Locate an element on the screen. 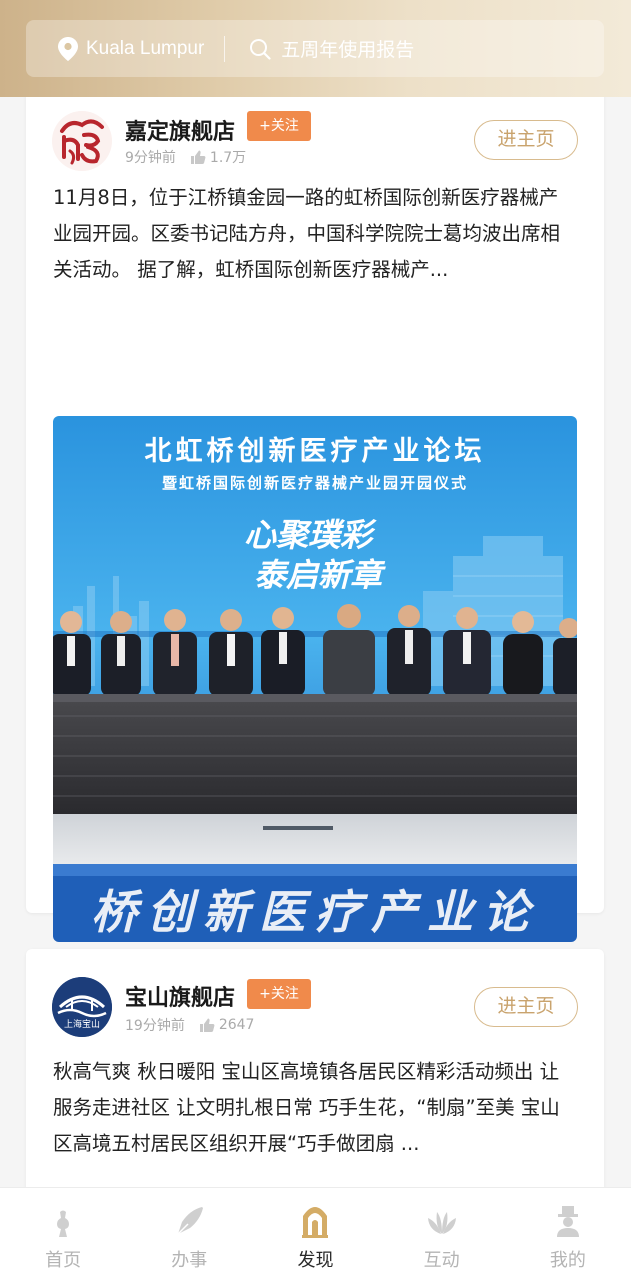 Image resolution: width=631 pixels, height=1280 pixels. store-name: 嘉定旗舰店 is located at coordinates (180, 130).